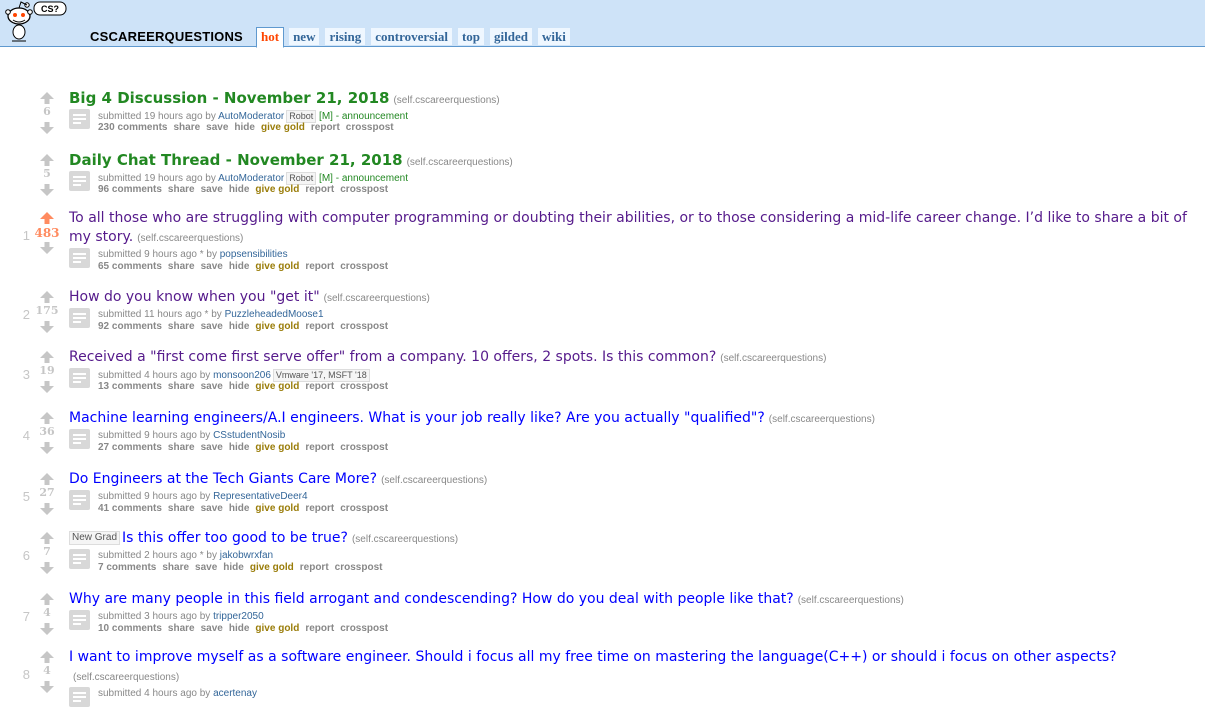 This screenshot has height=725, width=1205. What do you see at coordinates (249, 435) in the screenshot?
I see `author-link: CSstudentNosib` at bounding box center [249, 435].